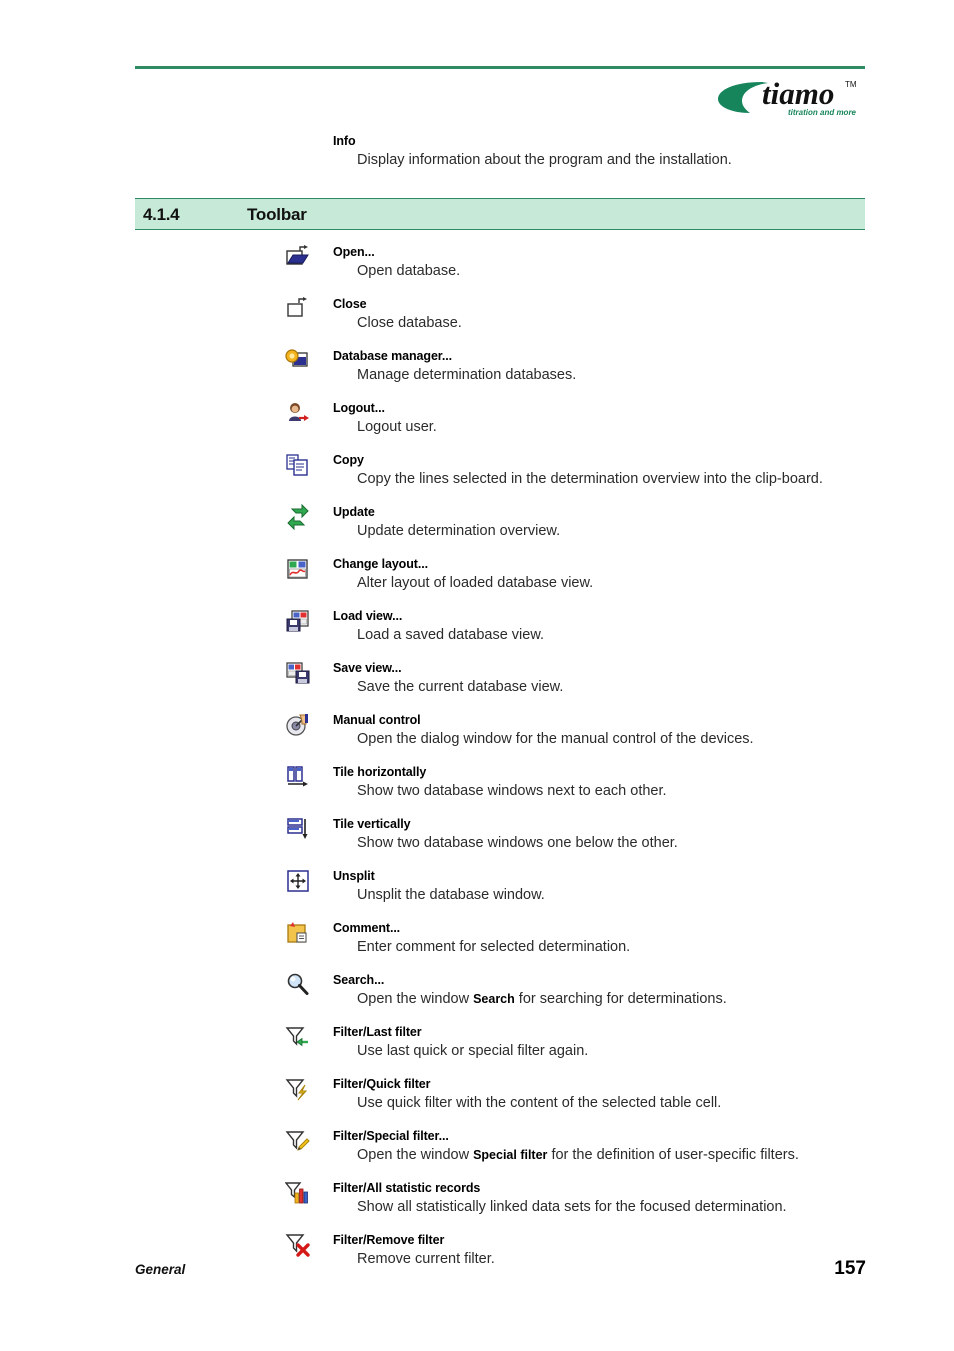 The width and height of the screenshot is (954, 1351). I want to click on logout-user-icon, so click(298, 413).